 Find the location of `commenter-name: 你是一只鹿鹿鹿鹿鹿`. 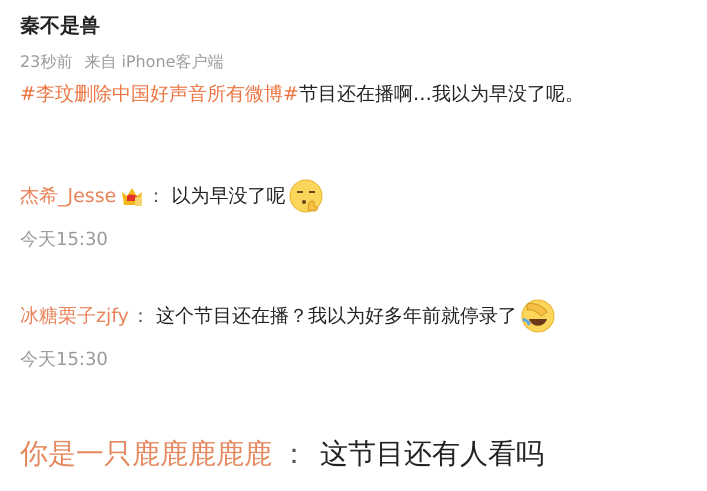

commenter-name: 你是一只鹿鹿鹿鹿鹿 is located at coordinates (146, 454).